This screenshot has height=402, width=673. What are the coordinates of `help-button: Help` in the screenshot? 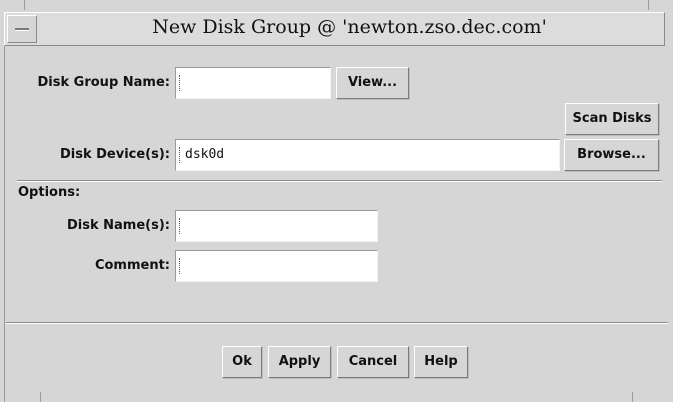 It's located at (441, 362).